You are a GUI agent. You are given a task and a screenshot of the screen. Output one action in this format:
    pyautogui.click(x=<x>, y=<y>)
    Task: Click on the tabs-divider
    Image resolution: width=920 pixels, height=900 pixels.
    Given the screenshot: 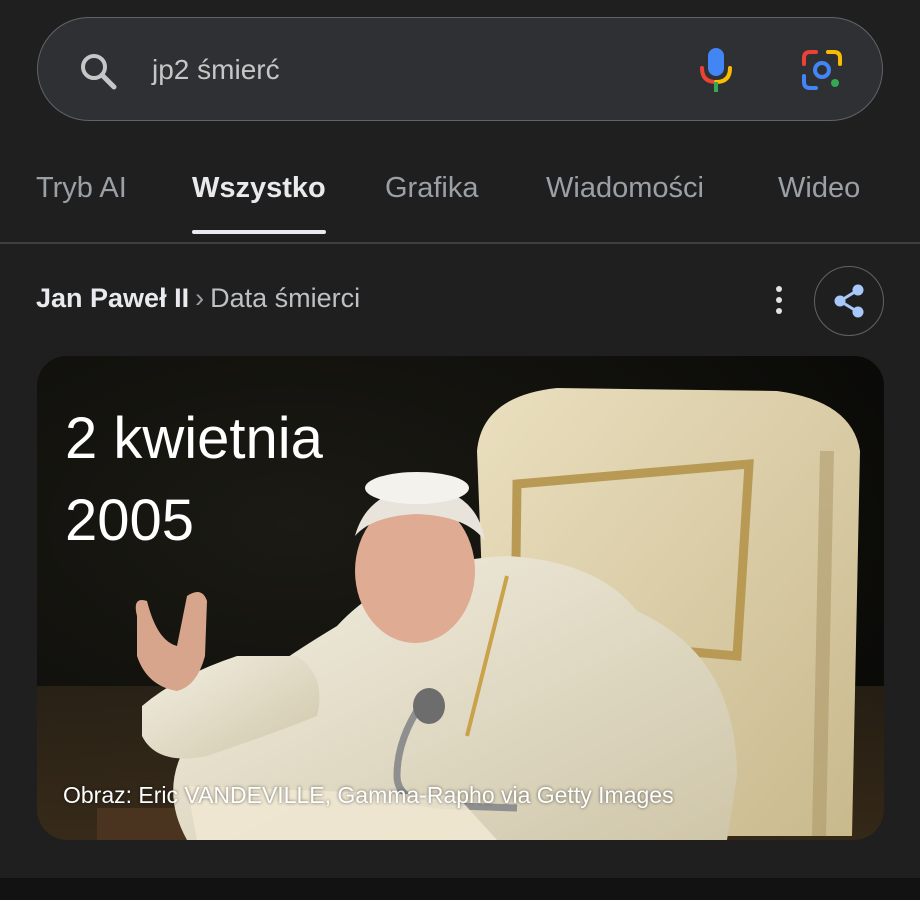 What is the action you would take?
    pyautogui.click(x=460, y=243)
    